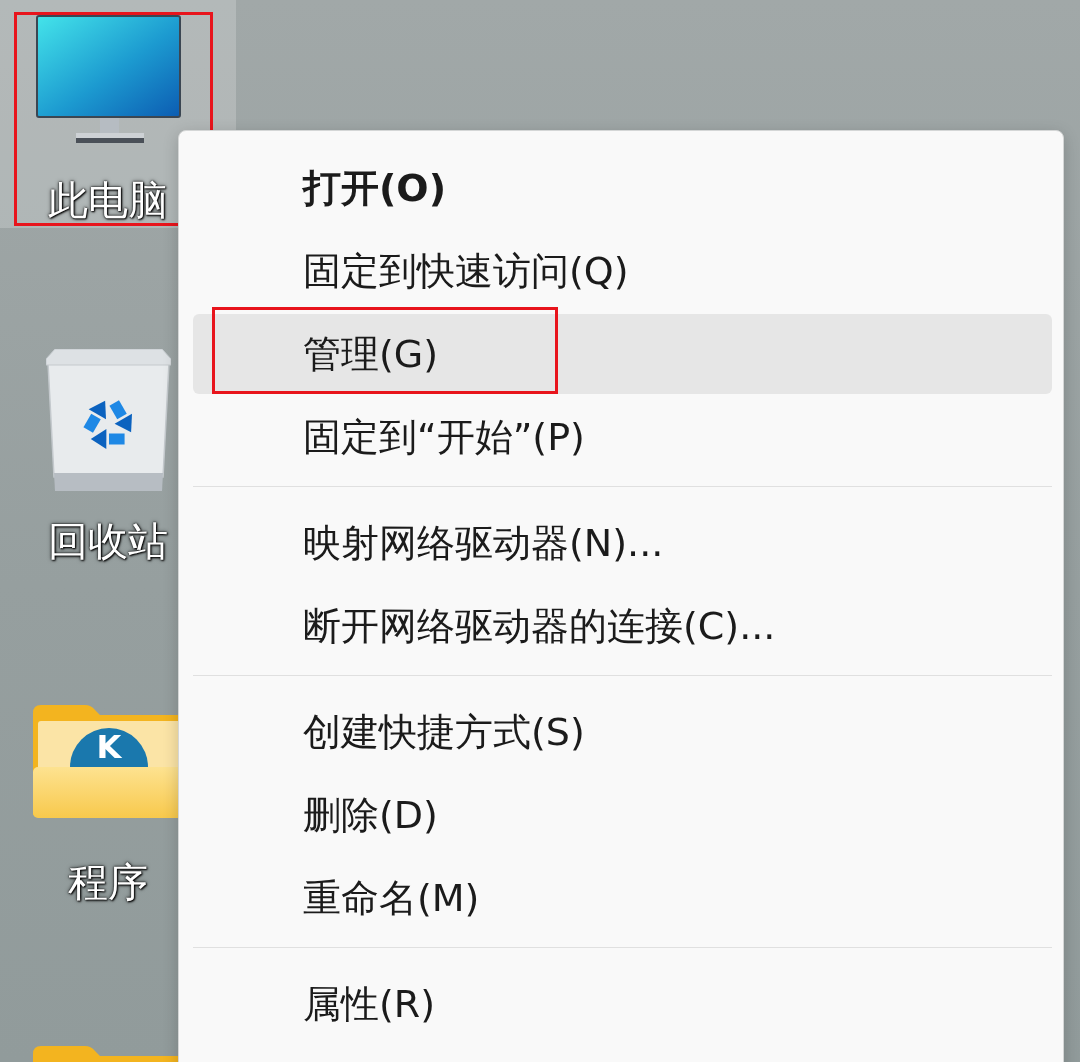 The image size is (1080, 1062). I want to click on shortcut-label: 此电脑, so click(108, 200).